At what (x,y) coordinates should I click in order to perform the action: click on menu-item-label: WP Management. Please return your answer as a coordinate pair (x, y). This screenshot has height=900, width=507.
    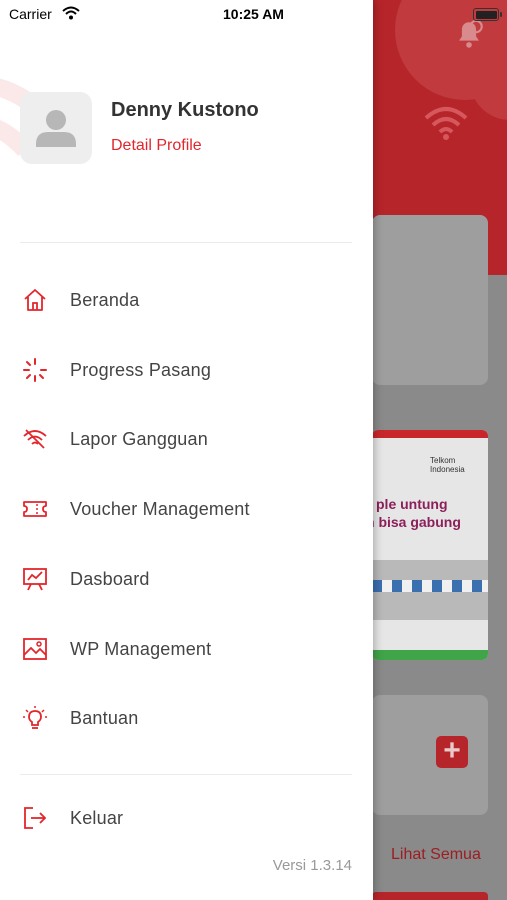
    Looking at the image, I should click on (141, 649).